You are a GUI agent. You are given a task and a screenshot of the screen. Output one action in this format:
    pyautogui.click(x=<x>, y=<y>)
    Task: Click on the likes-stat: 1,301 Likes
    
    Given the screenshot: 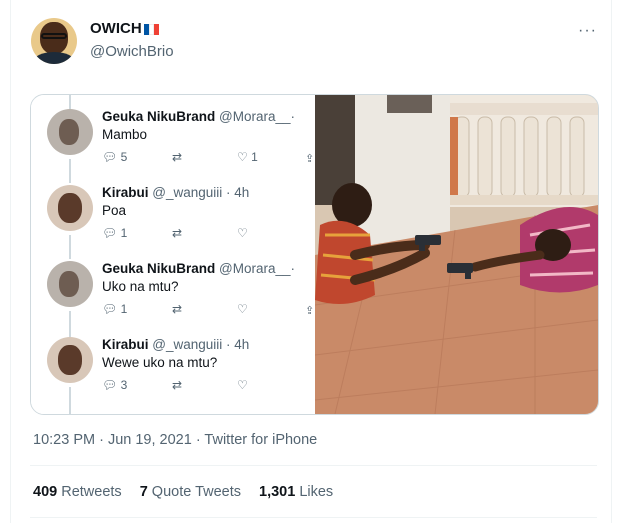 What is the action you would take?
    pyautogui.click(x=296, y=492)
    